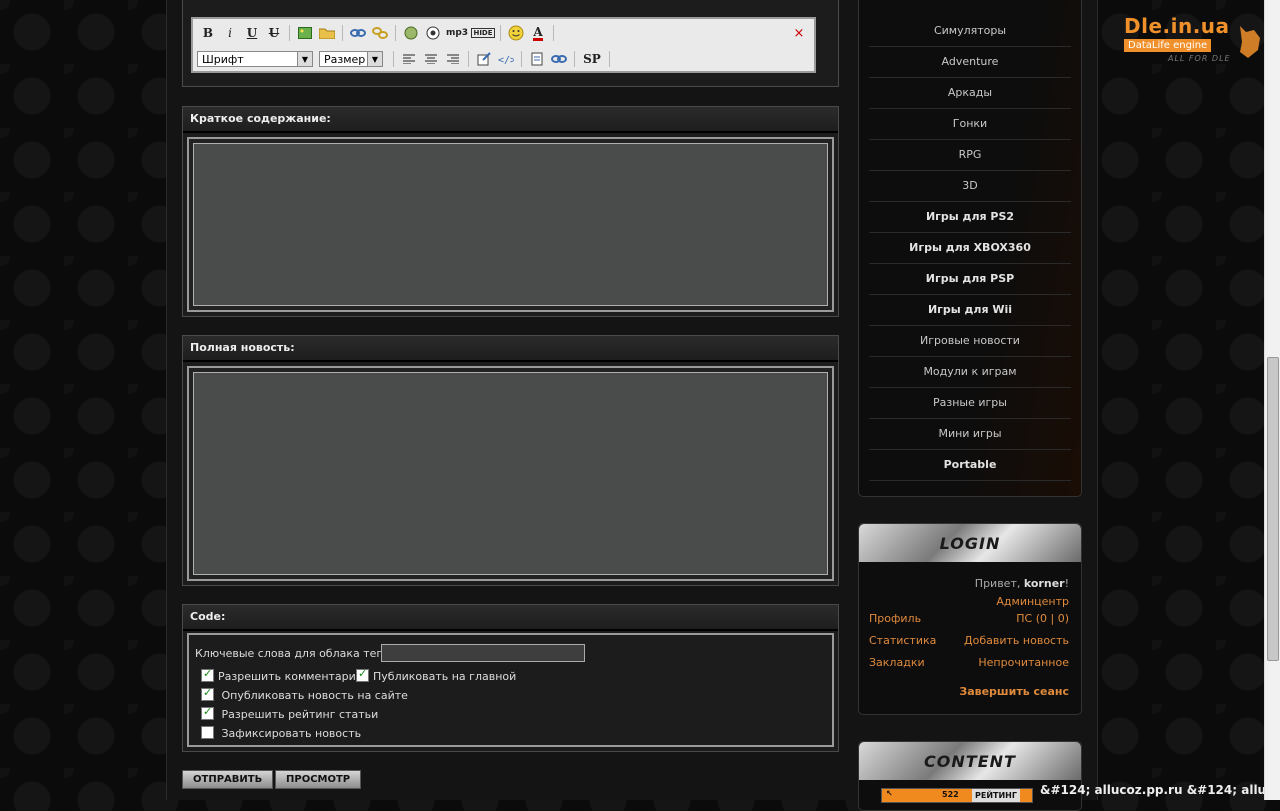  Describe the element at coordinates (970, 761) in the screenshot. I see `content-title: CONTENT` at that location.